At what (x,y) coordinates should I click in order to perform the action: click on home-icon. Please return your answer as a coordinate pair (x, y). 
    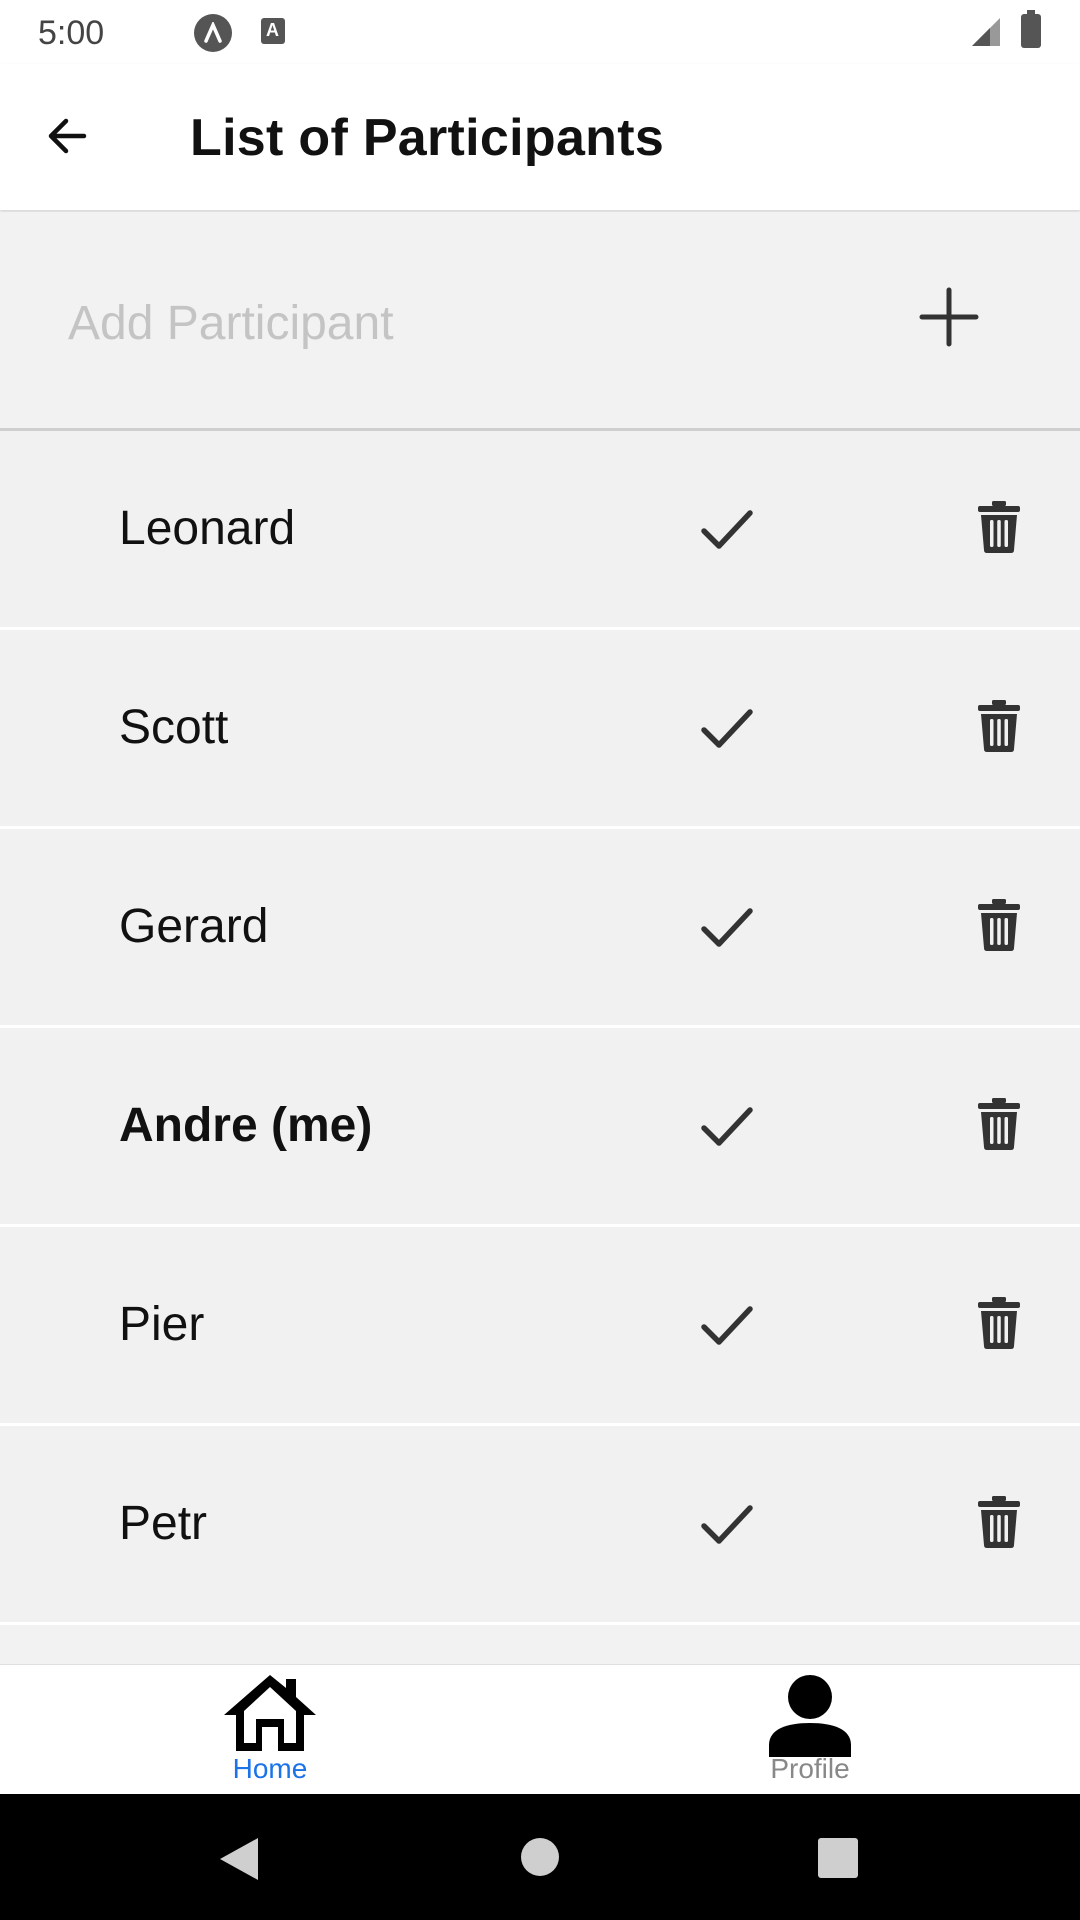
    Looking at the image, I should click on (270, 1713).